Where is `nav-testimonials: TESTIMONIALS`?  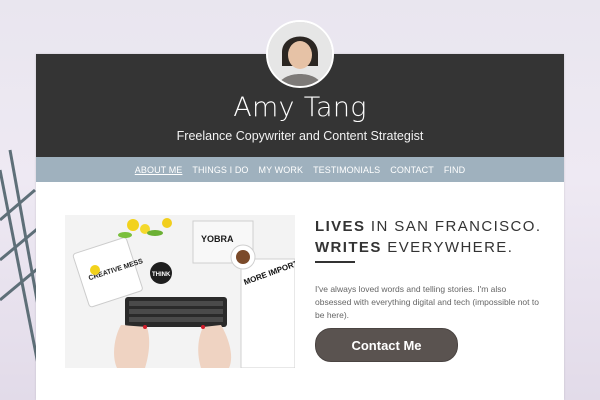
nav-testimonials: TESTIMONIALS is located at coordinates (346, 170).